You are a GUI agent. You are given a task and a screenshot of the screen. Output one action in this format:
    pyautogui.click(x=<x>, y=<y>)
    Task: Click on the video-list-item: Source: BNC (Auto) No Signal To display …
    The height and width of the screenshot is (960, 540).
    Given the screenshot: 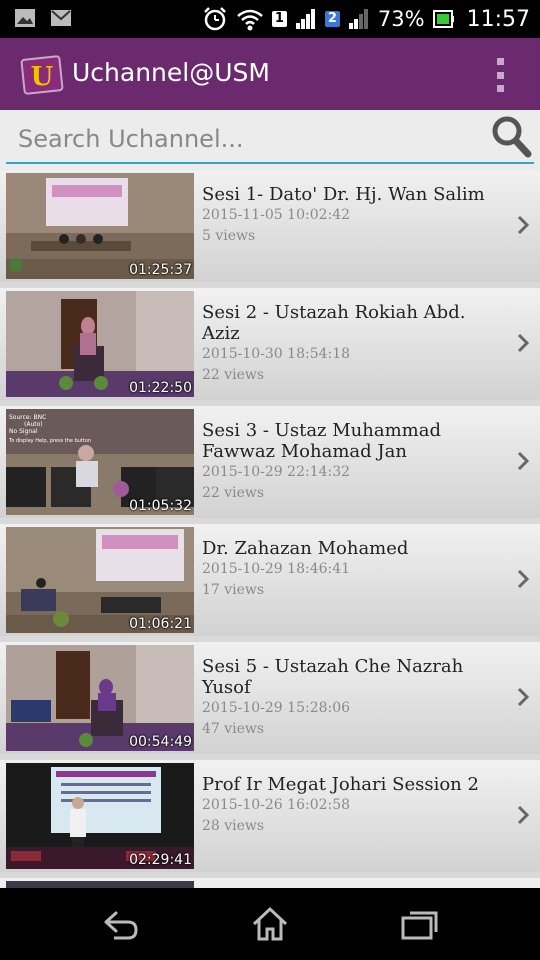 What is the action you would take?
    pyautogui.click(x=270, y=462)
    